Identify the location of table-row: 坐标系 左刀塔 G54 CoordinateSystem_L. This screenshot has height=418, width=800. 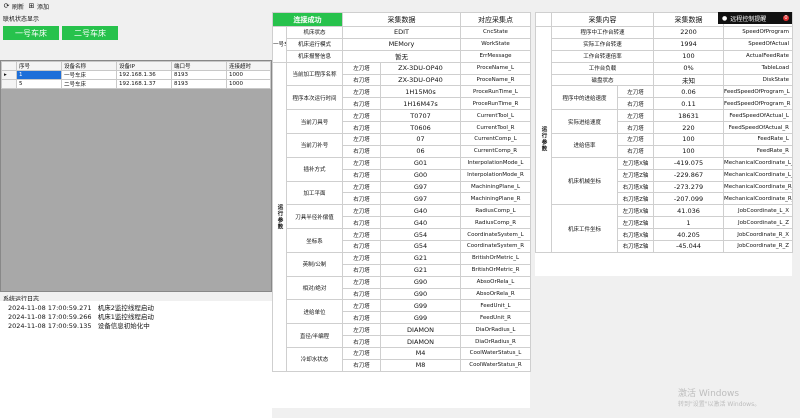
(402, 240).